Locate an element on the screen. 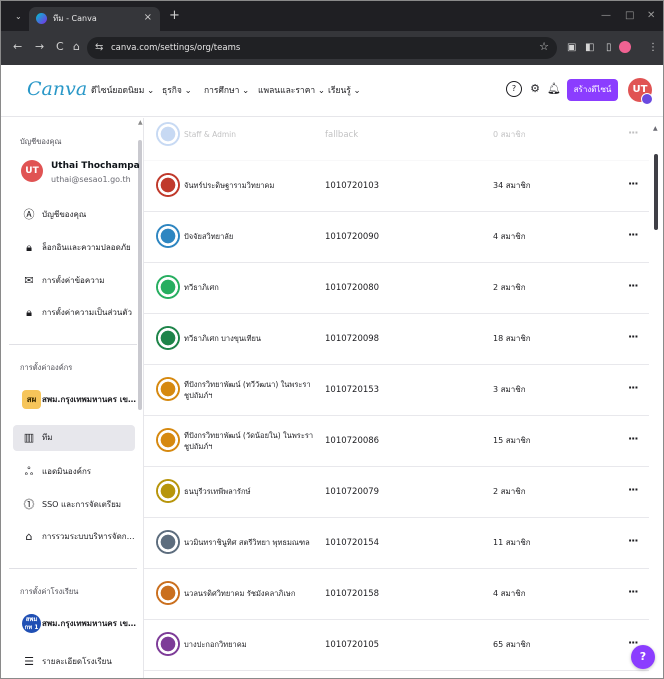  avatar-org-badge is located at coordinates (647, 99).